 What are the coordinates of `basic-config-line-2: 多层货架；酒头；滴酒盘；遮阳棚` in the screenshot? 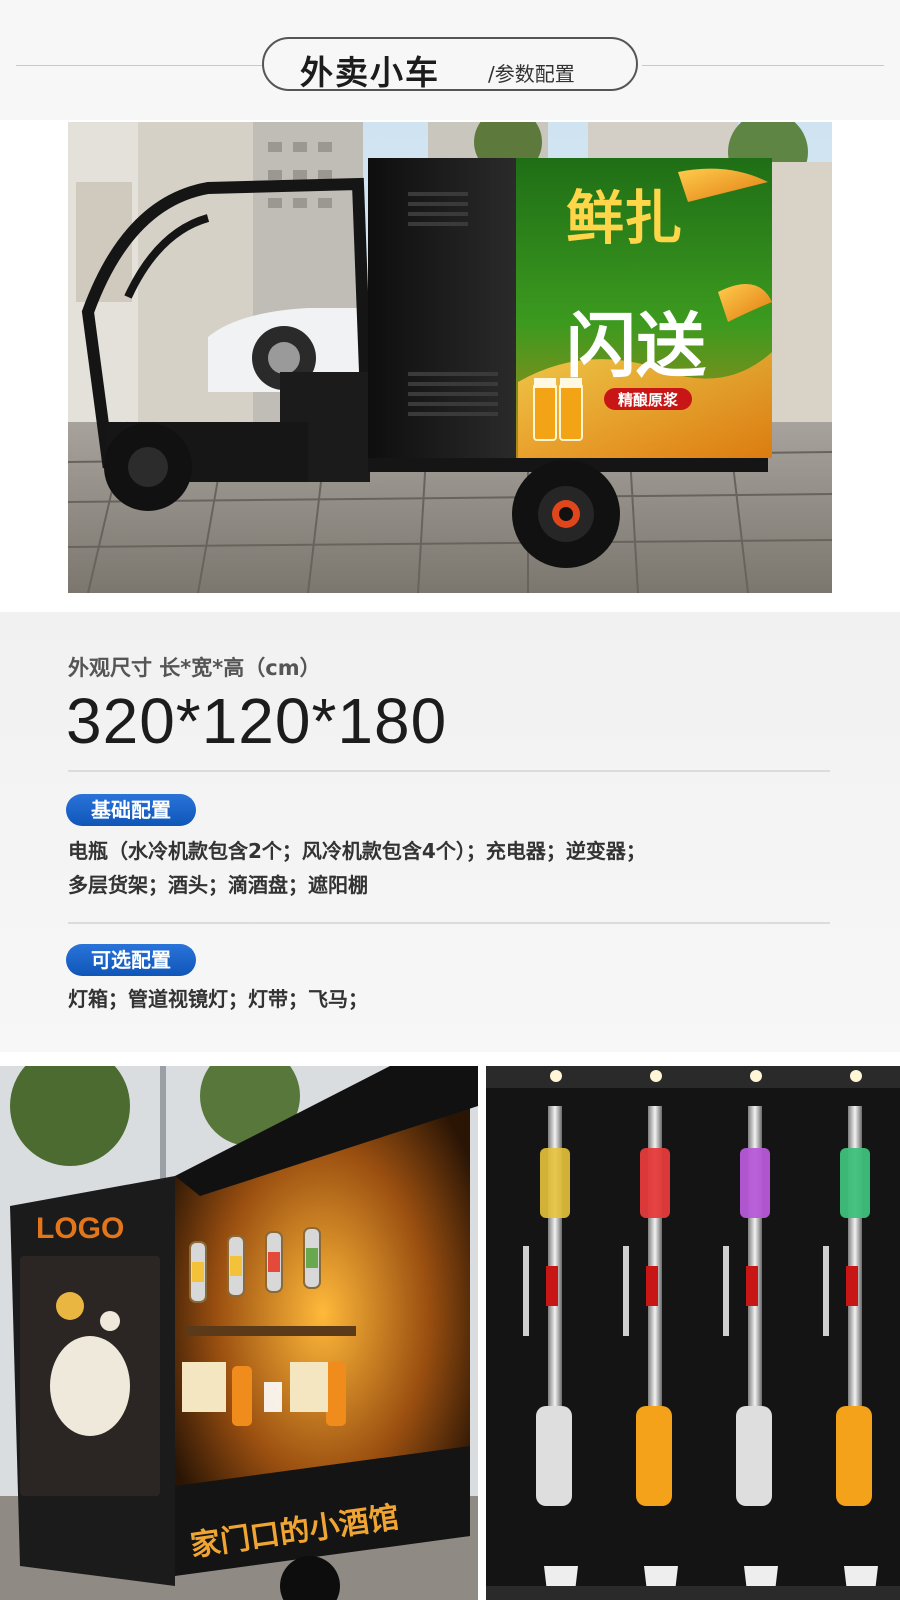 It's located at (218, 885).